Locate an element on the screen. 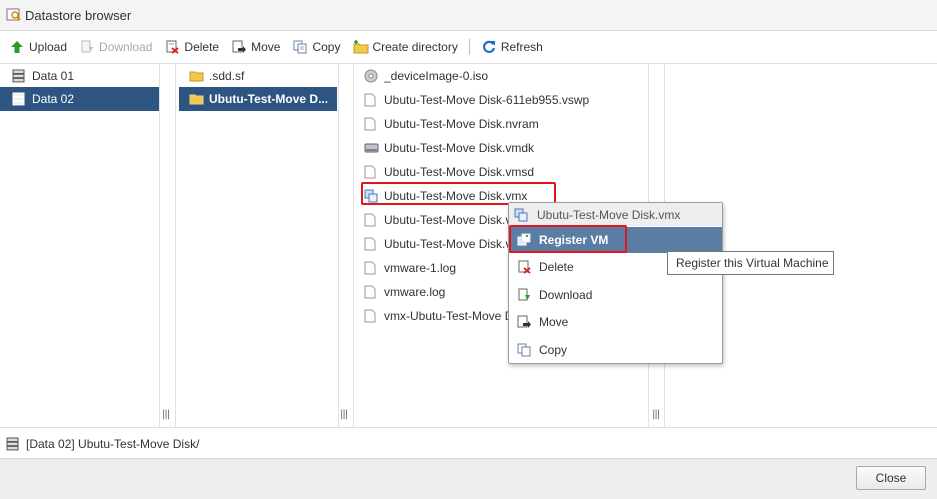 This screenshot has width=937, height=499. delete-label: Delete is located at coordinates (202, 47).